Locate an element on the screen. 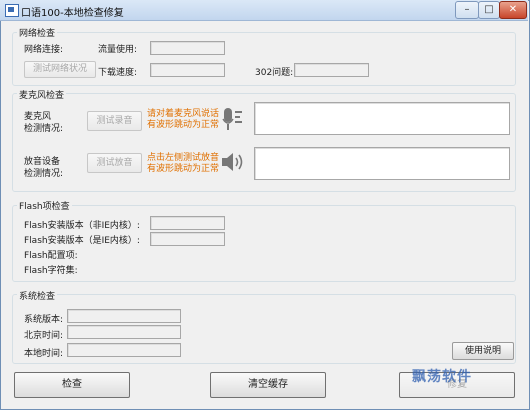 Image resolution: width=530 pixels, height=410 pixels. flash-ie-label: Flash安装版本（是IE内核）: is located at coordinates (82, 241).